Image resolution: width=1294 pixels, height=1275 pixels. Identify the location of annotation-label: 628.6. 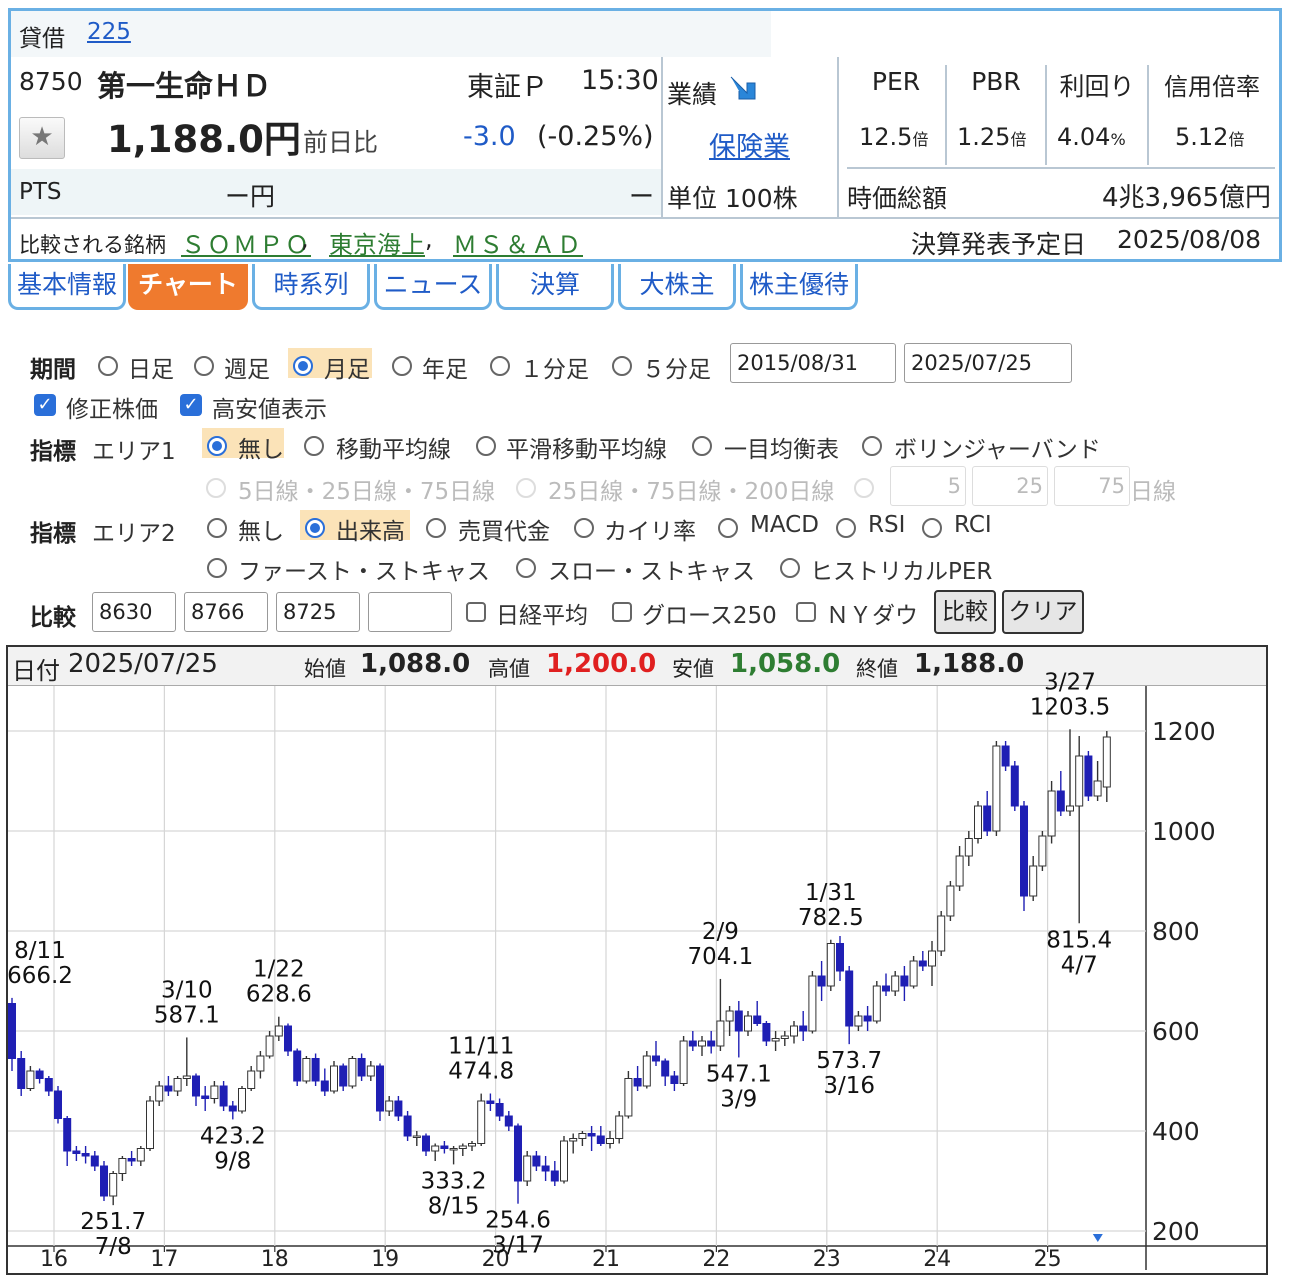
(279, 995).